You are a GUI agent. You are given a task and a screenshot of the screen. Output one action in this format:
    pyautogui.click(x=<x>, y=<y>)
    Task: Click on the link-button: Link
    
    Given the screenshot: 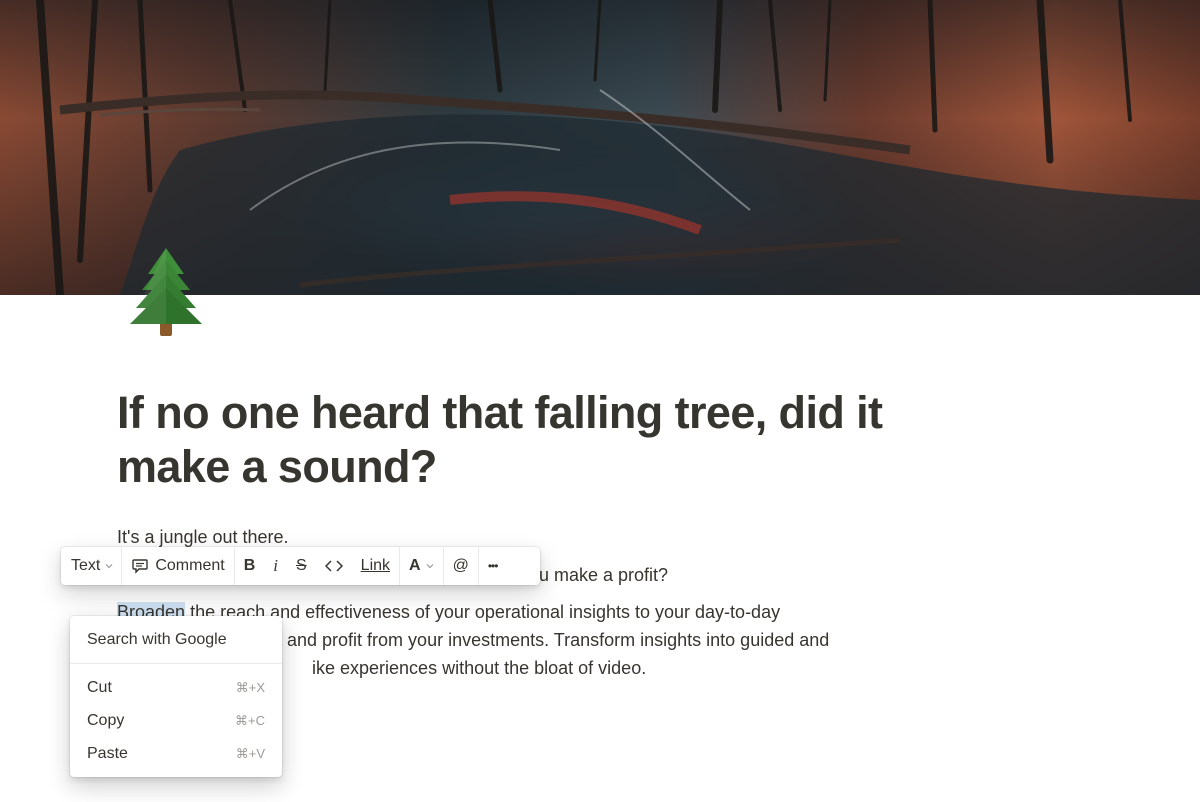 What is the action you would take?
    pyautogui.click(x=375, y=566)
    